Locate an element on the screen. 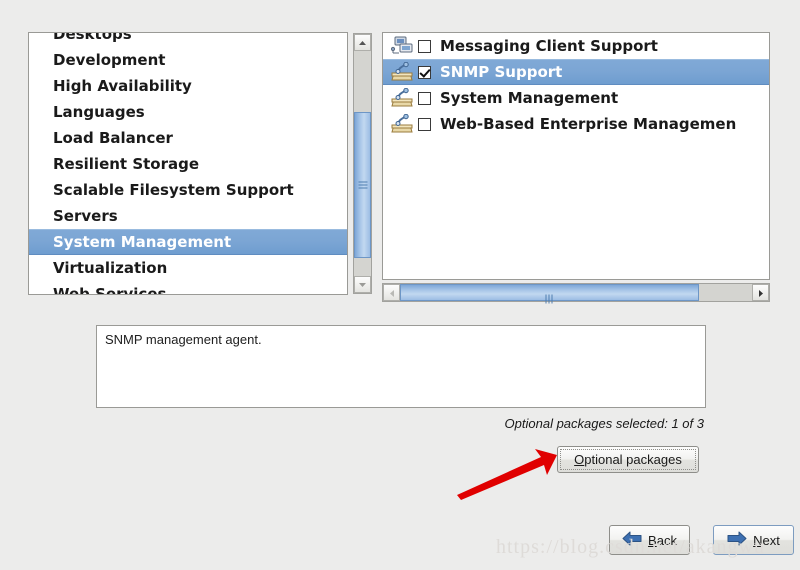 This screenshot has width=800, height=570. group-list-item: Servers is located at coordinates (188, 216).